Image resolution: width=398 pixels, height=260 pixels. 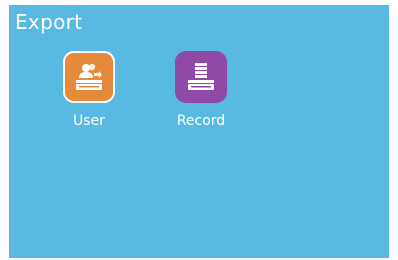 I want to click on record-export-icon-box, so click(x=201, y=77).